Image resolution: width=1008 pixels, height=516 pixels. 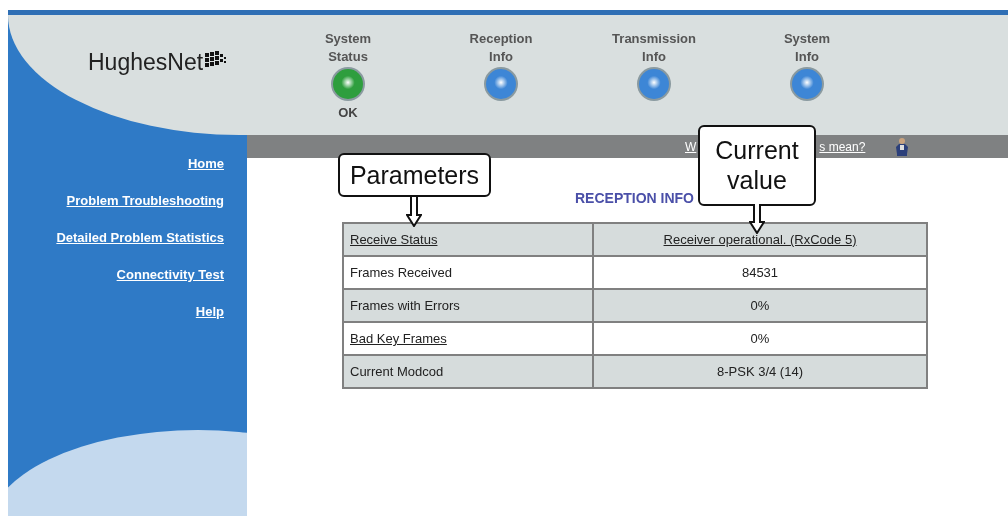 I want to click on indicator-label: Transmission Info, so click(x=654, y=48).